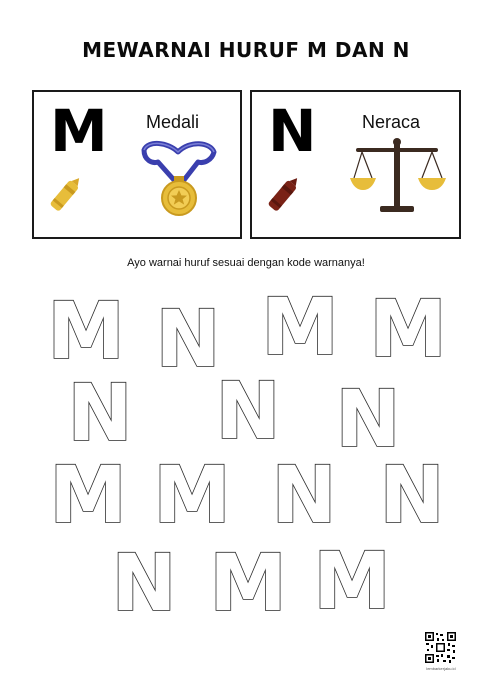  Describe the element at coordinates (79, 131) in the screenshot. I see `card-letter-m: M` at that location.